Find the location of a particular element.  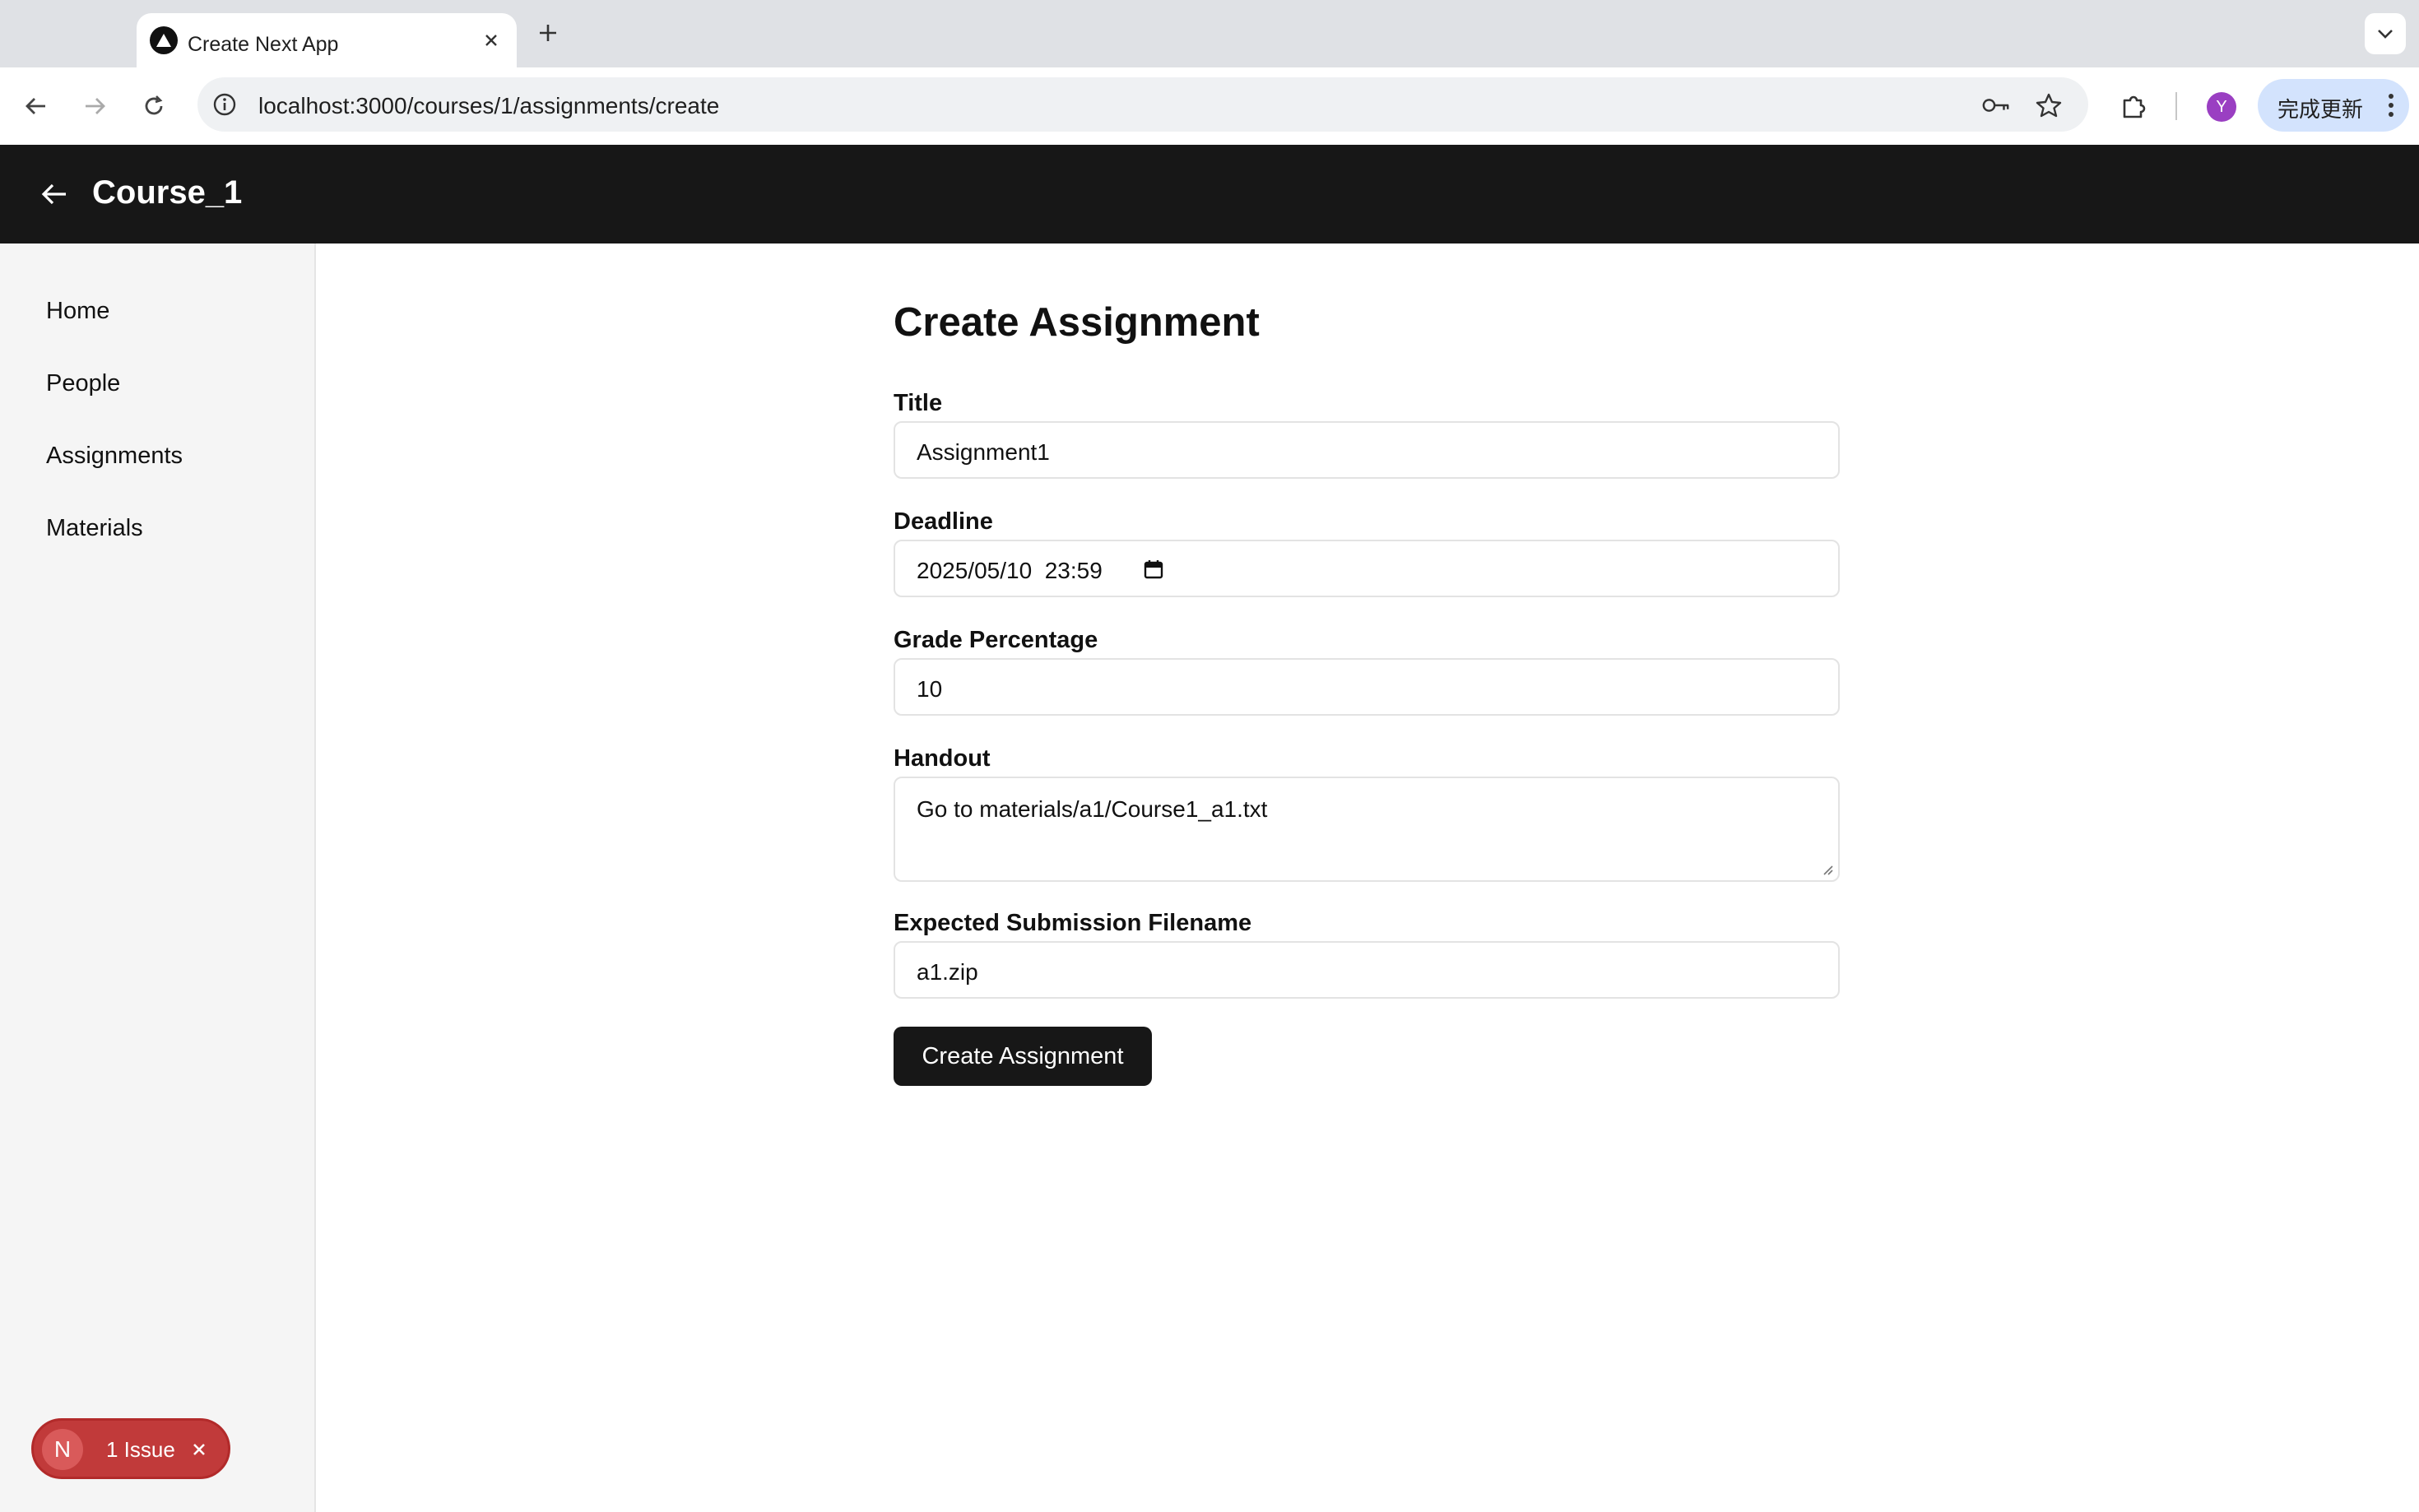

profile-avatar: Y is located at coordinates (2221, 107).